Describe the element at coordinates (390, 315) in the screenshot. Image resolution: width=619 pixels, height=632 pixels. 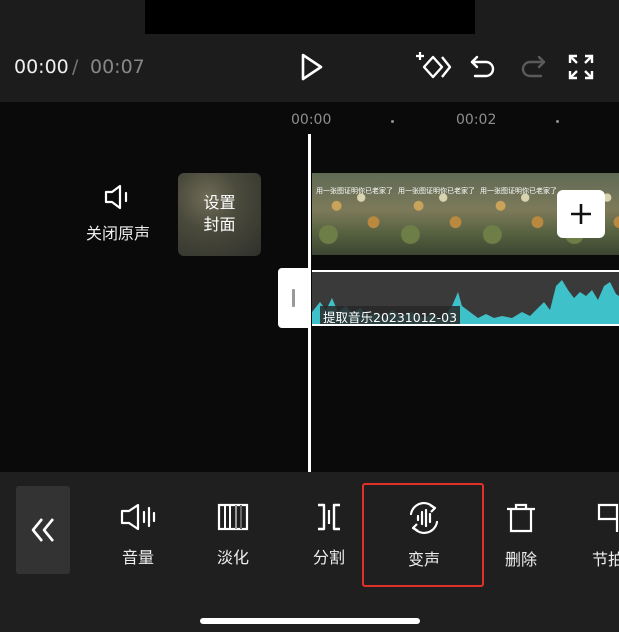
I see `audio-clip-label: 提取音乐20231012-03` at that location.